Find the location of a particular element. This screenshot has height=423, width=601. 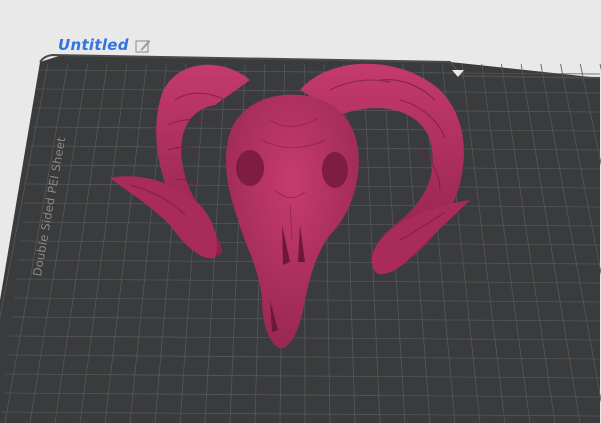

project-title-bar: Untitled is located at coordinates (104, 45).